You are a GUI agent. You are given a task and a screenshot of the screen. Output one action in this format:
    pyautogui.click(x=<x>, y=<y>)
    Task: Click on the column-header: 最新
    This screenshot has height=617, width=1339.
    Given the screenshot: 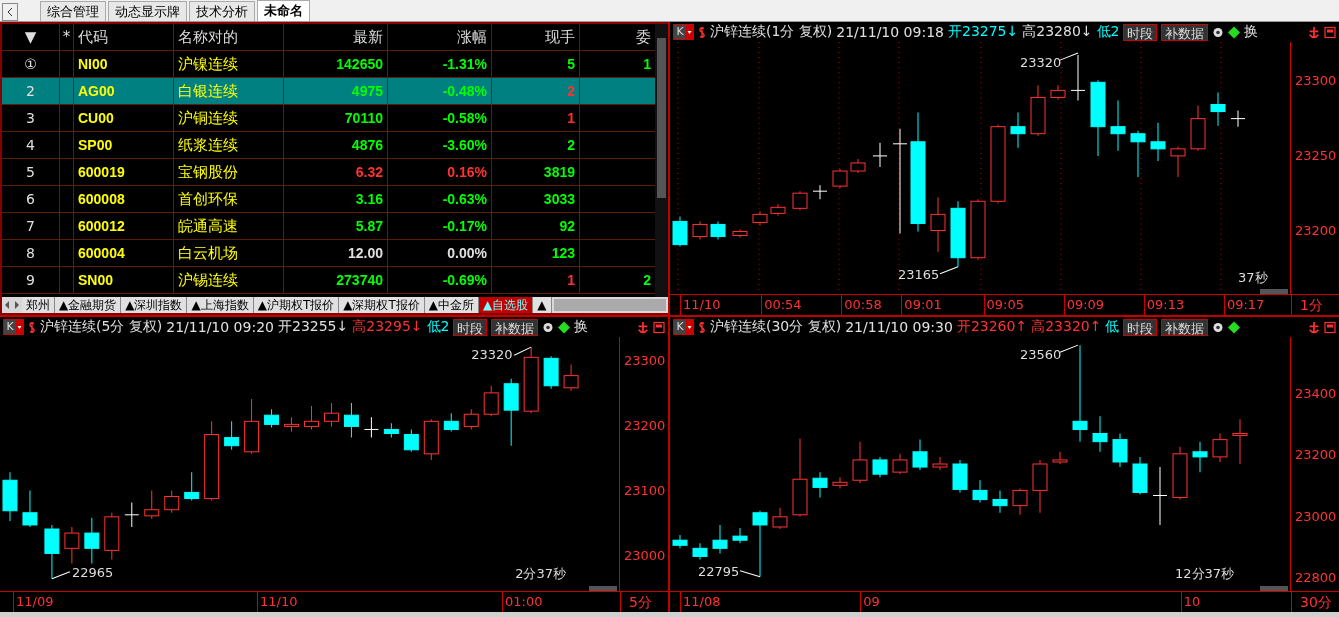 What is the action you would take?
    pyautogui.click(x=336, y=37)
    